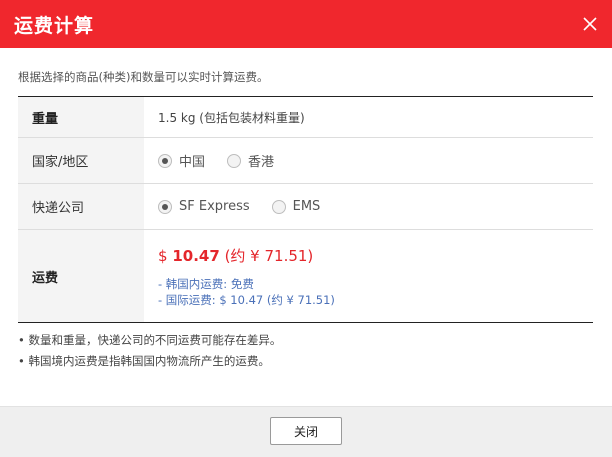 The image size is (612, 457). What do you see at coordinates (143, 77) in the screenshot?
I see `dialog-description: 根据选择的商品(种类)和数量可以实时计算运费。` at bounding box center [143, 77].